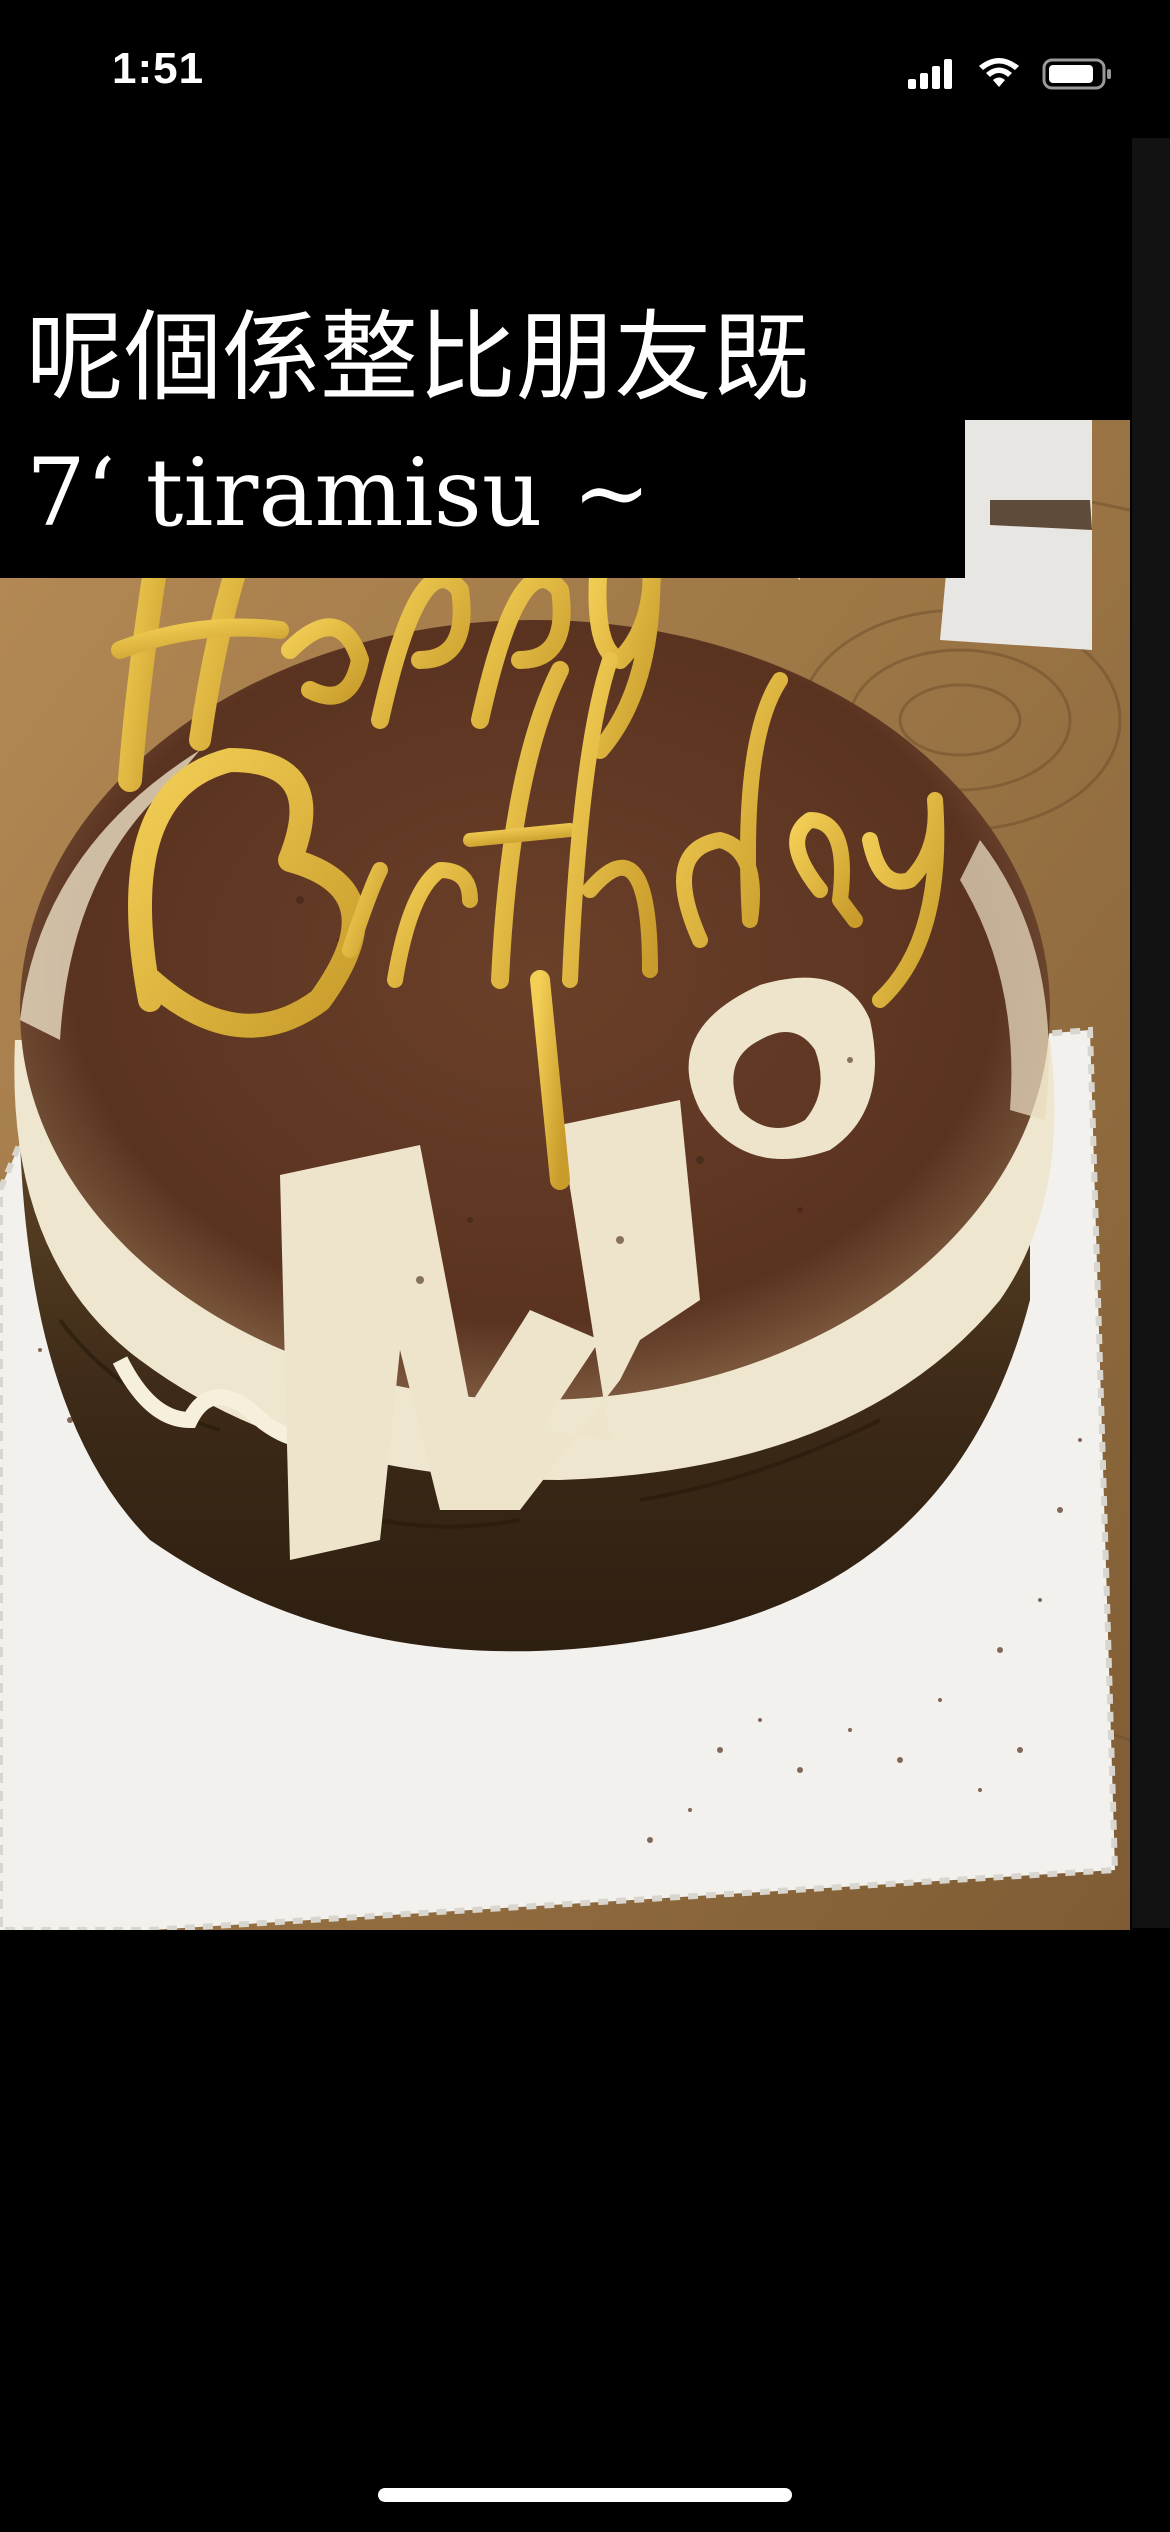  I want to click on home-indicator, so click(585, 2495).